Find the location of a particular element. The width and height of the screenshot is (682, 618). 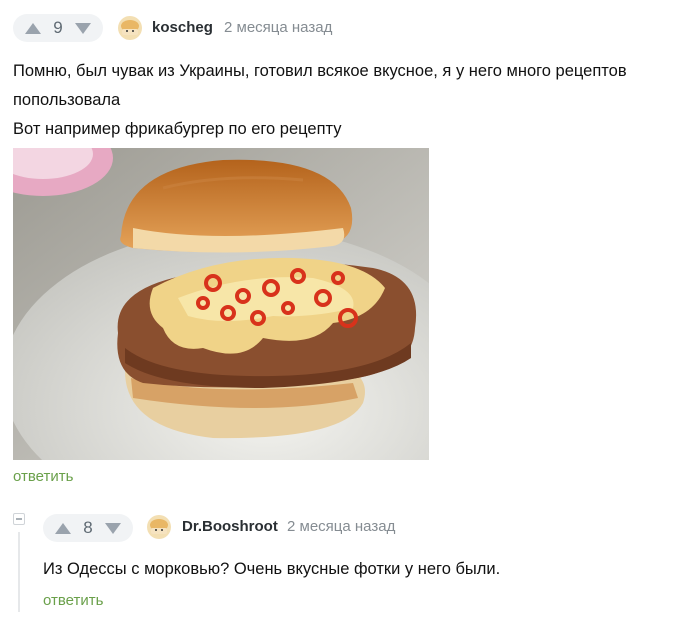

reply-rating: 8 is located at coordinates (88, 527).